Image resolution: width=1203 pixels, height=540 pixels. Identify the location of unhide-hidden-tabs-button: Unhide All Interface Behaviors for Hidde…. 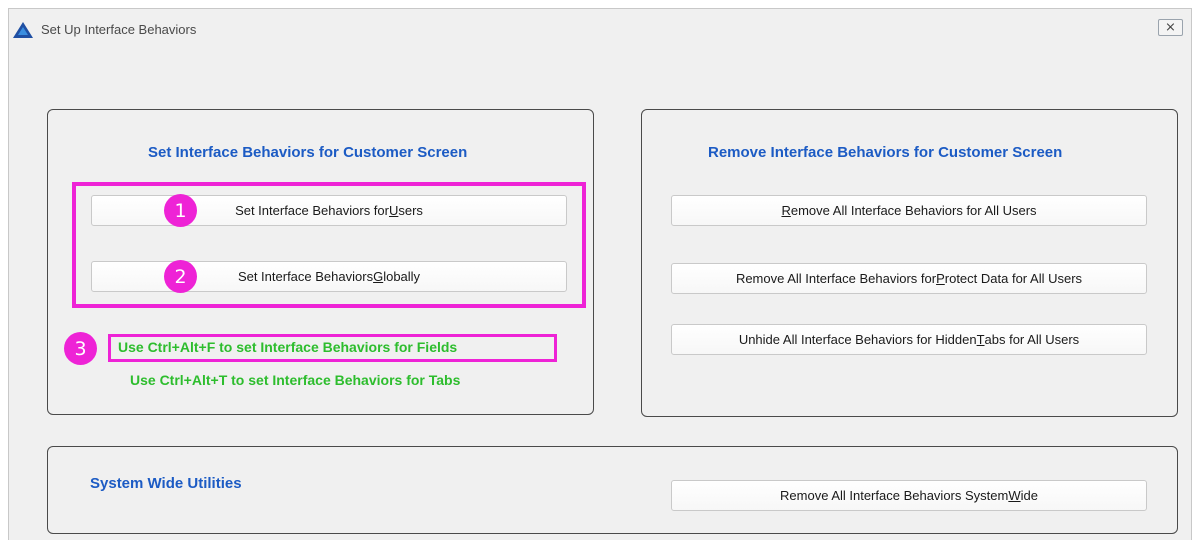
(909, 339).